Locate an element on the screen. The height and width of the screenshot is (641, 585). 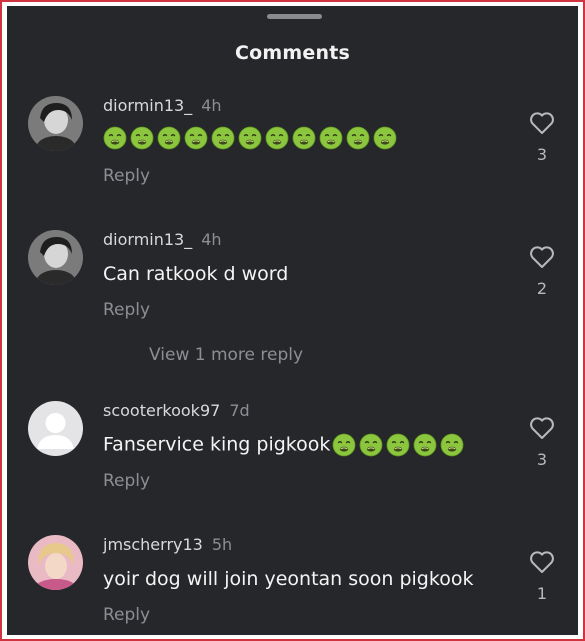
username: scooterkook97 is located at coordinates (161, 410).